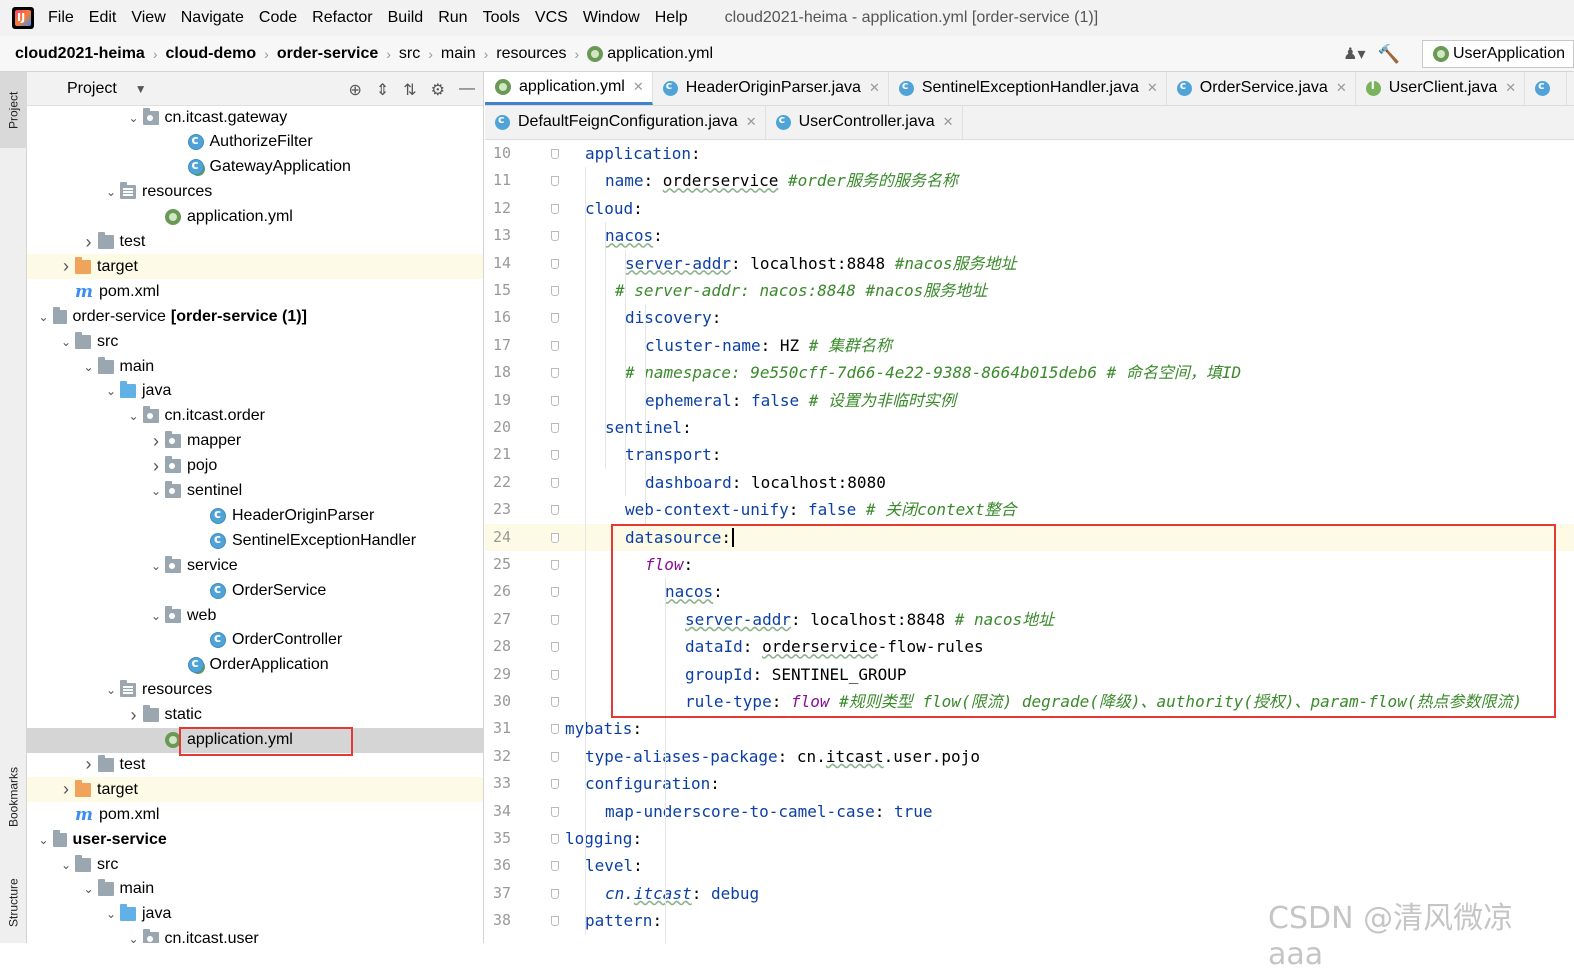 This screenshot has height=972, width=1574. Describe the element at coordinates (1497, 54) in the screenshot. I see `run-configuration-selector: UserApplication` at that location.